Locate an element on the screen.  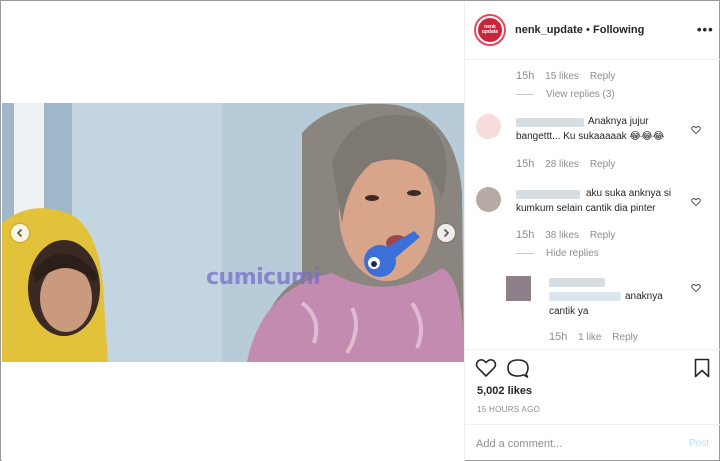
post-actions: 5,002 likes 15 HOURS AGO is located at coordinates (592, 384).